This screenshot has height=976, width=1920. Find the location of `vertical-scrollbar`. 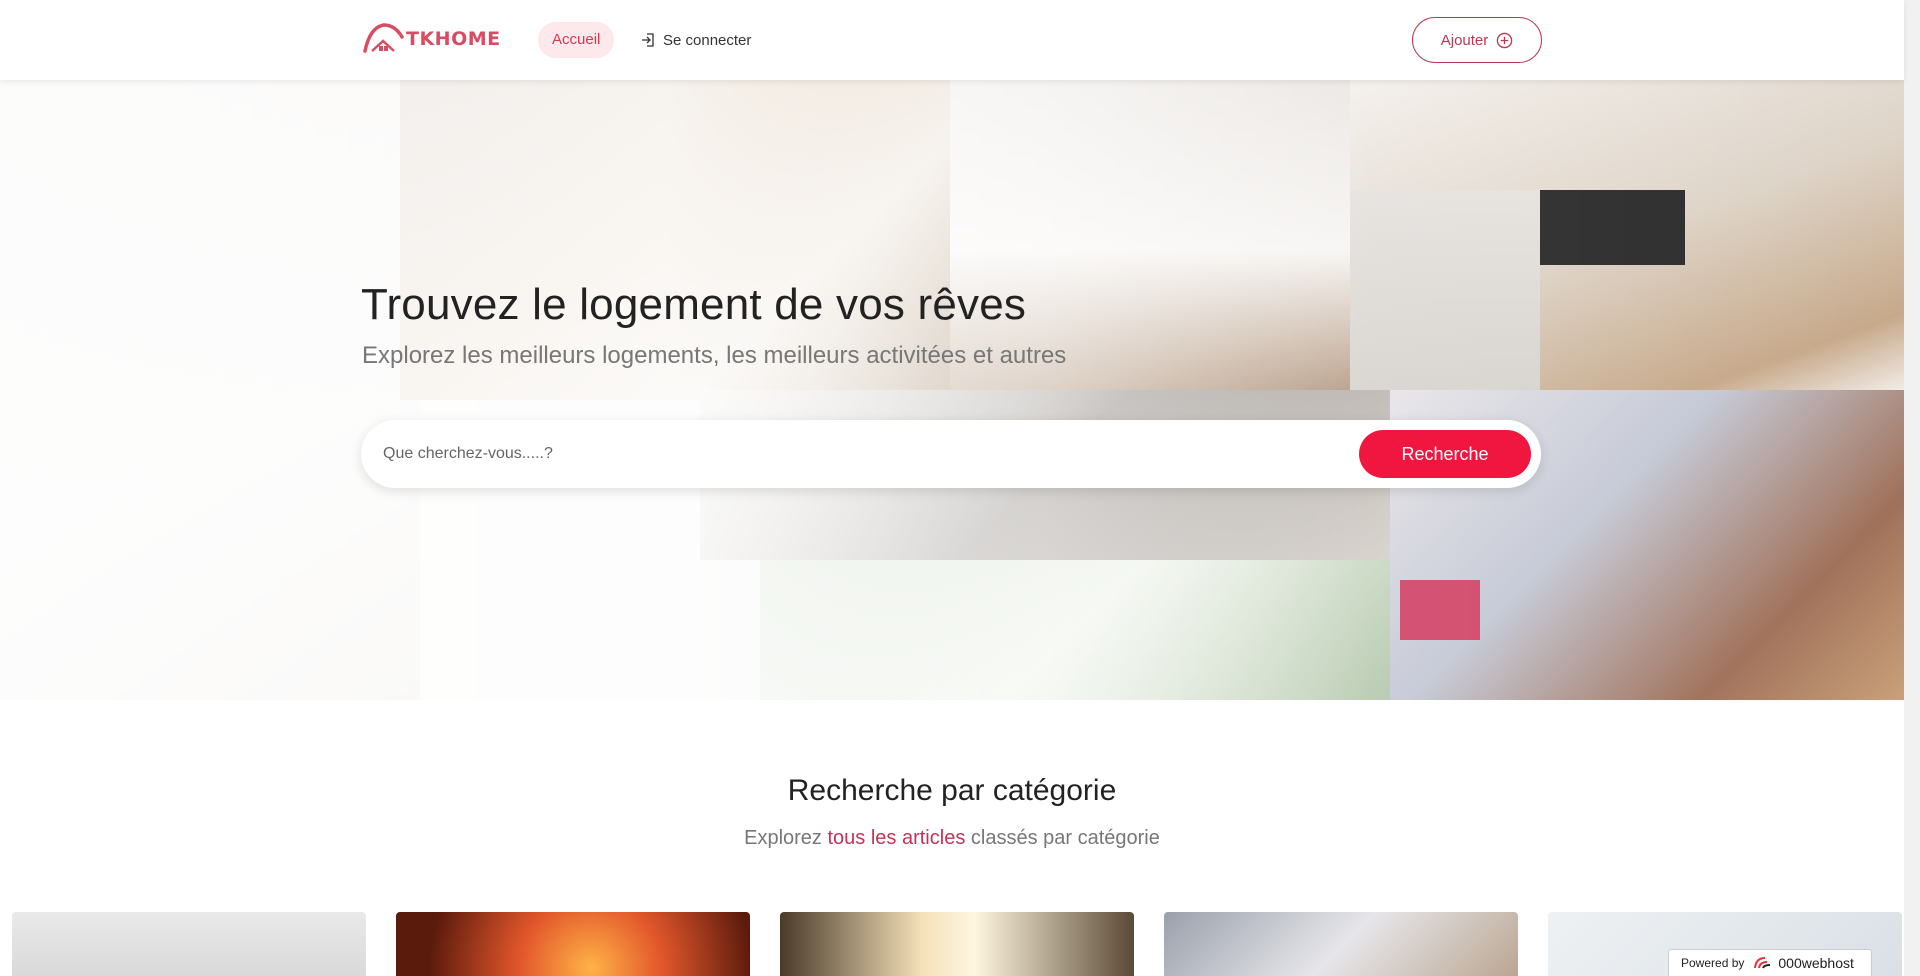

vertical-scrollbar is located at coordinates (1912, 488).